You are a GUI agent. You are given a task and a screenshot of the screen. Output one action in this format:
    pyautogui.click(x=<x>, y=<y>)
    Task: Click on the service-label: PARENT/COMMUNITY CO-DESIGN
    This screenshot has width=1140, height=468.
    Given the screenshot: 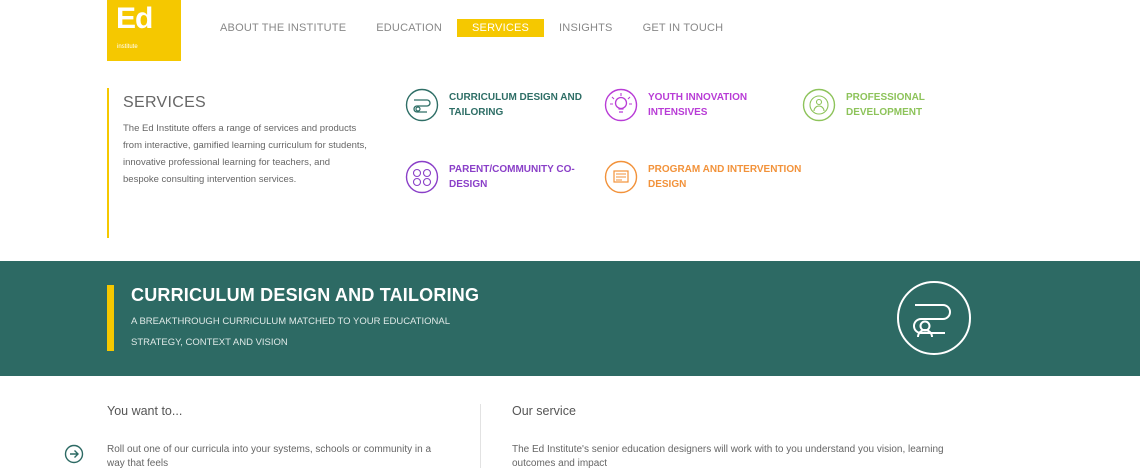 What is the action you would take?
    pyautogui.click(x=512, y=177)
    